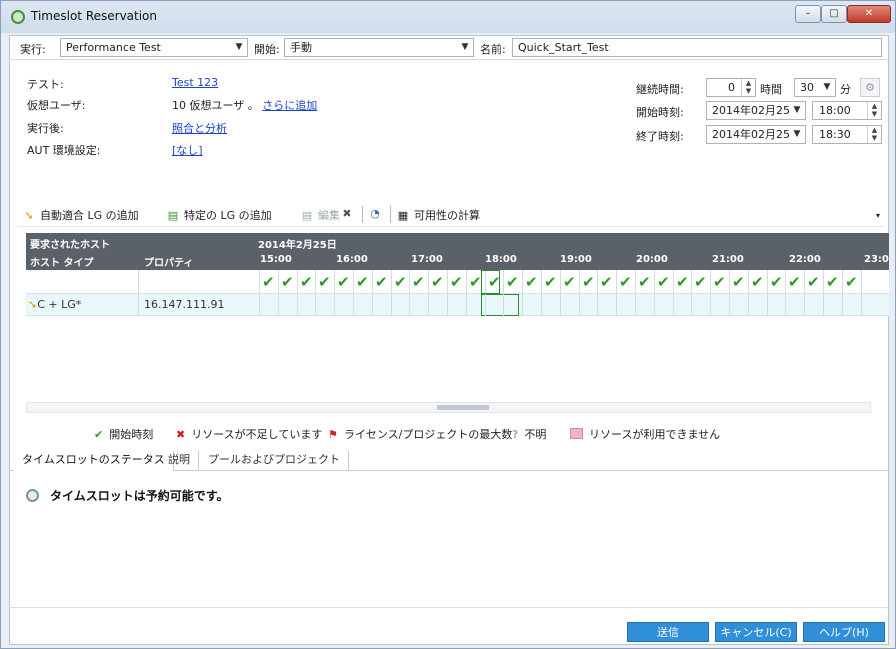 The image size is (896, 649). I want to click on refresh-button: ◔, so click(377, 213).